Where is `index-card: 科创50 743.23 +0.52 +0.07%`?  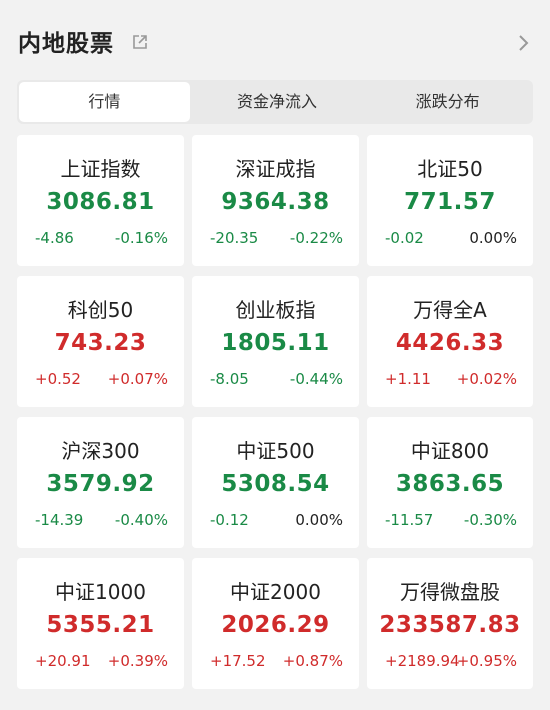
index-card: 科创50 743.23 +0.52 +0.07% is located at coordinates (100, 341).